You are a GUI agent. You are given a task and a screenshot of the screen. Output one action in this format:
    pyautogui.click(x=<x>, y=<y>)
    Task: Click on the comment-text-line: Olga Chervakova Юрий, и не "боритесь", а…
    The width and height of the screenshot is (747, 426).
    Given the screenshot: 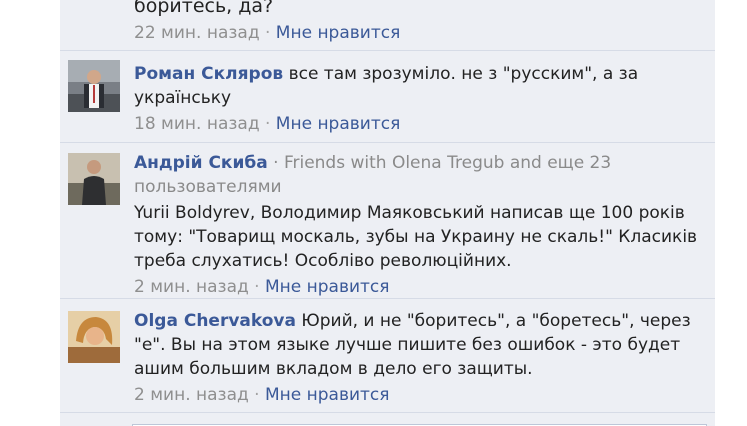 What is the action you would take?
    pyautogui.click(x=419, y=345)
    